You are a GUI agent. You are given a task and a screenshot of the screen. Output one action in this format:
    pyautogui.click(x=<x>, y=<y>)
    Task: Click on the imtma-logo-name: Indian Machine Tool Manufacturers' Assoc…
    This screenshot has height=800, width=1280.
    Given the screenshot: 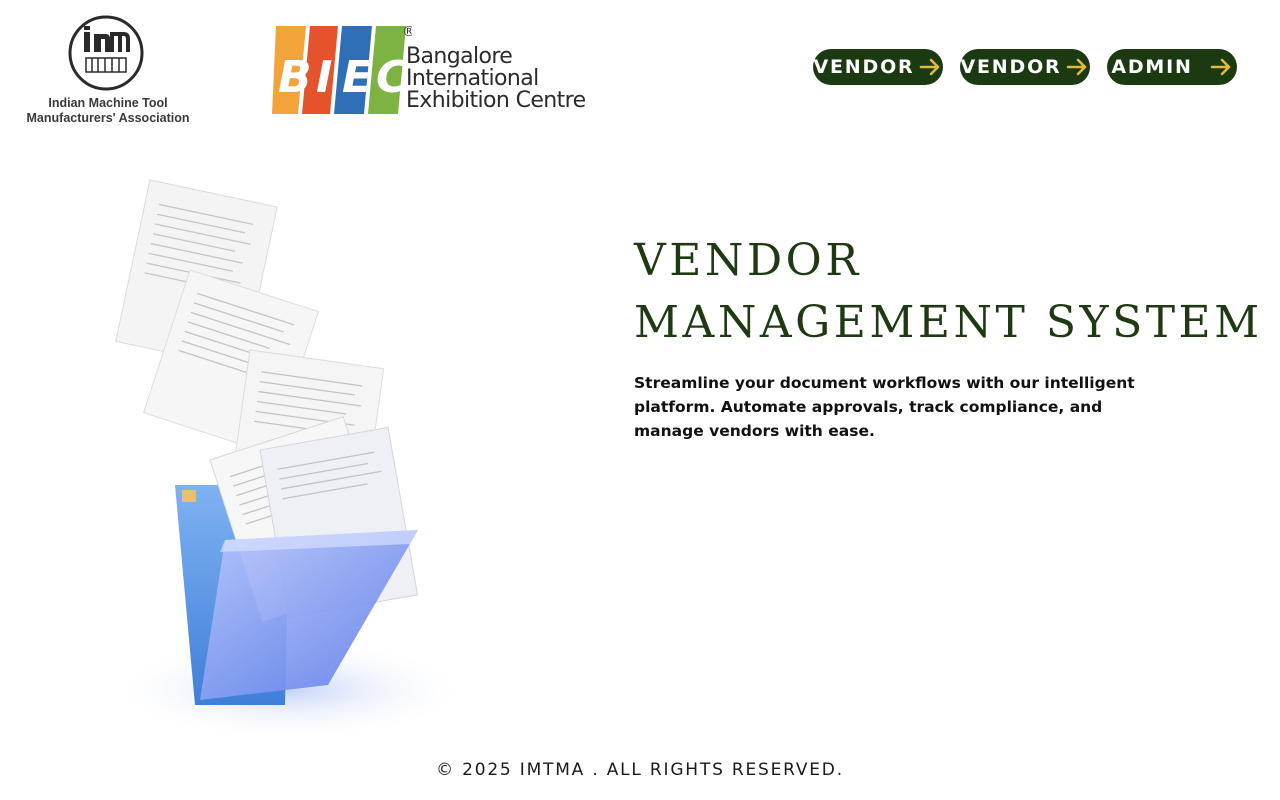 What is the action you would take?
    pyautogui.click(x=108, y=111)
    